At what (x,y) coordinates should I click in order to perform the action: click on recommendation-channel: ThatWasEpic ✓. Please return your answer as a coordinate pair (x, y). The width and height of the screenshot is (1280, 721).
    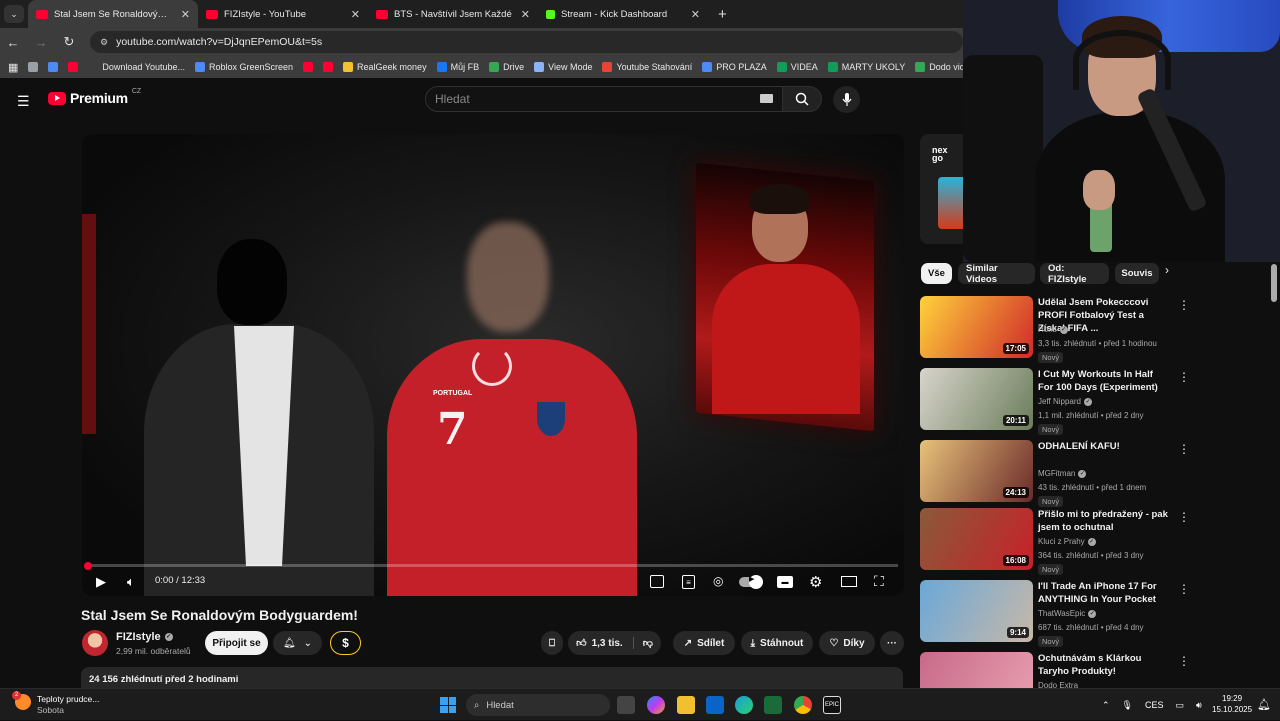
    Looking at the image, I should click on (1067, 613).